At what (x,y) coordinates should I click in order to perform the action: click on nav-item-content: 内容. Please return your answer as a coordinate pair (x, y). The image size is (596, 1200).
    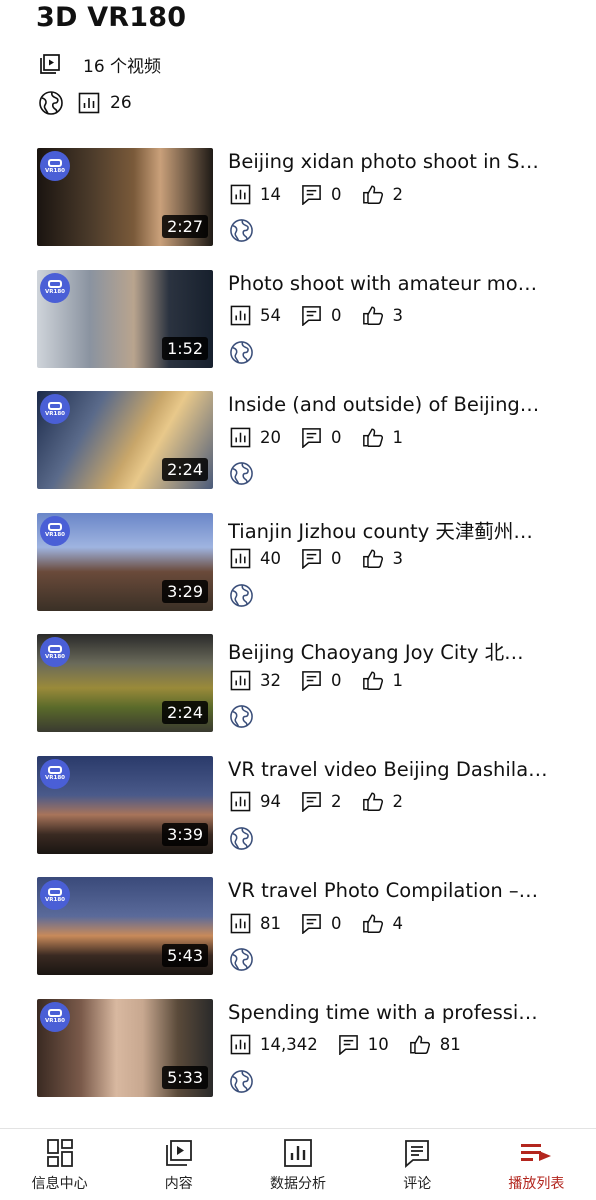
    Looking at the image, I should click on (178, 1164).